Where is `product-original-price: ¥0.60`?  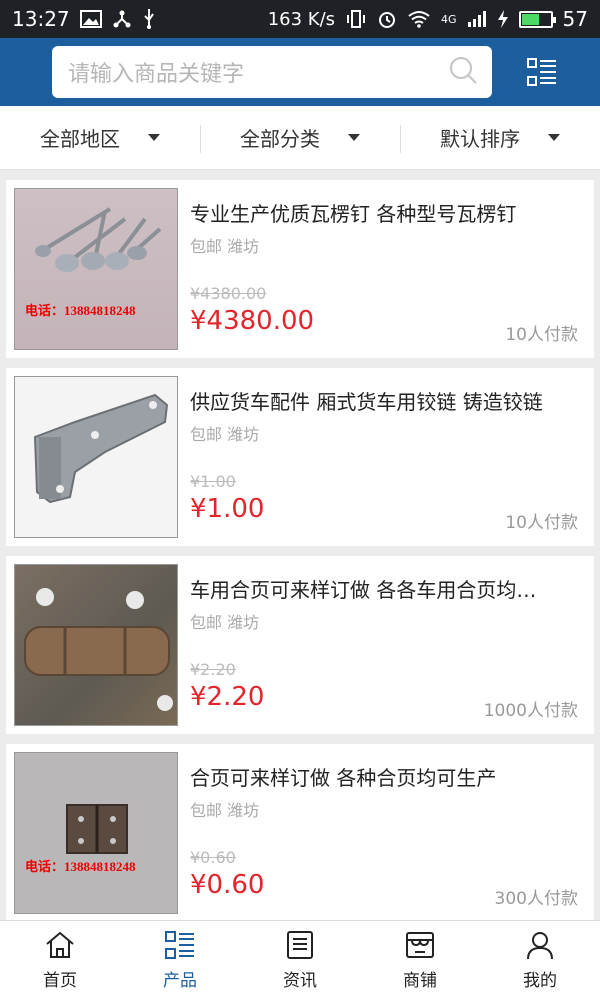
product-original-price: ¥0.60 is located at coordinates (213, 857).